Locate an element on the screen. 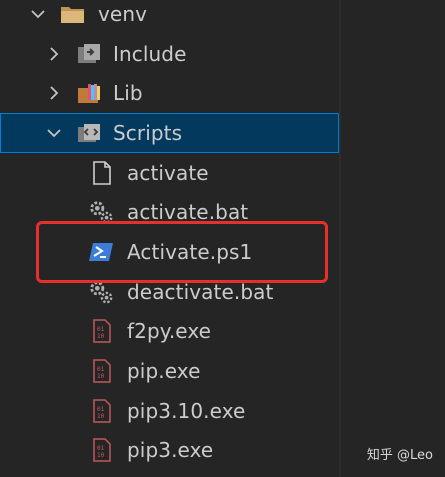 The width and height of the screenshot is (445, 477). tree-item-activate: activate is located at coordinates (222, 173).